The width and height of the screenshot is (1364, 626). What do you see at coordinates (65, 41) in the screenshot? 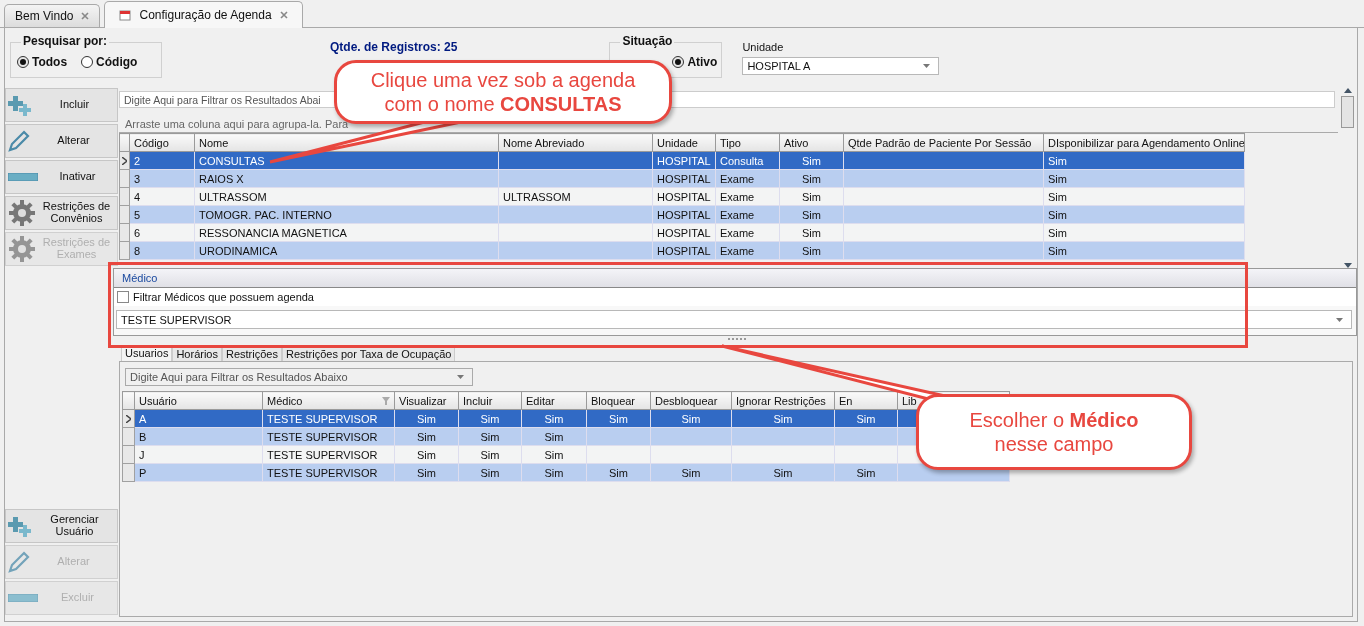
I see `group-title: Pesquisar por:` at bounding box center [65, 41].